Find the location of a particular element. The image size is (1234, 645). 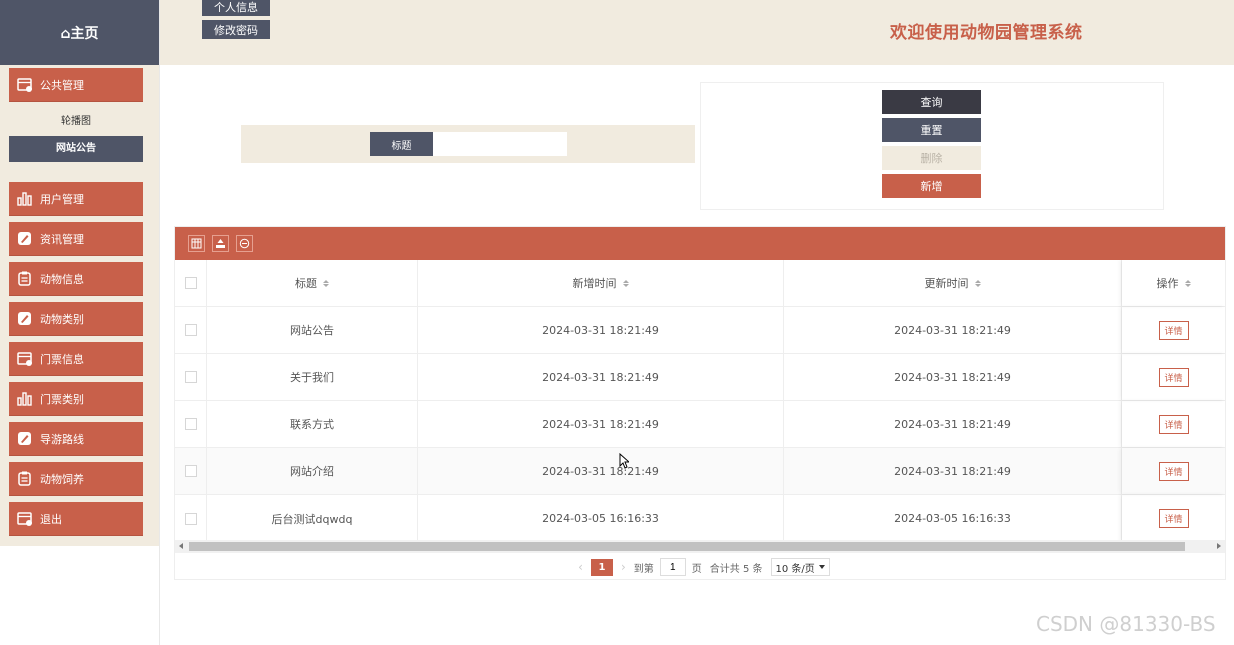

sidebar-item-label: 门票信息 is located at coordinates (62, 359).